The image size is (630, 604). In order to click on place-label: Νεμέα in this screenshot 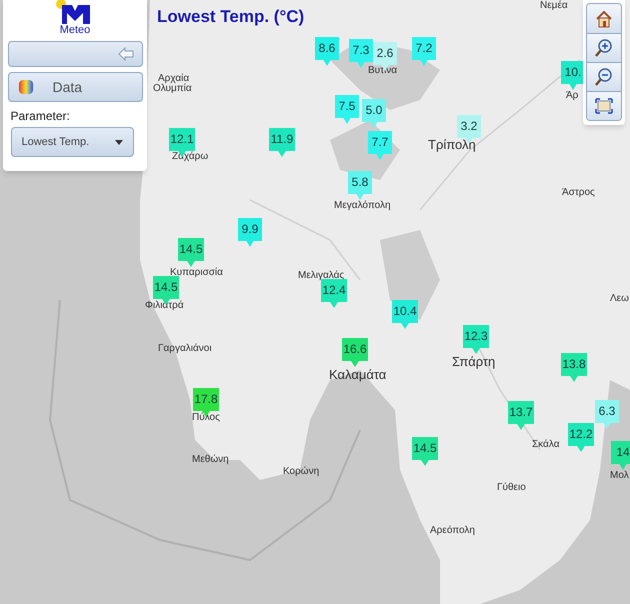, I will do `click(554, 6)`.